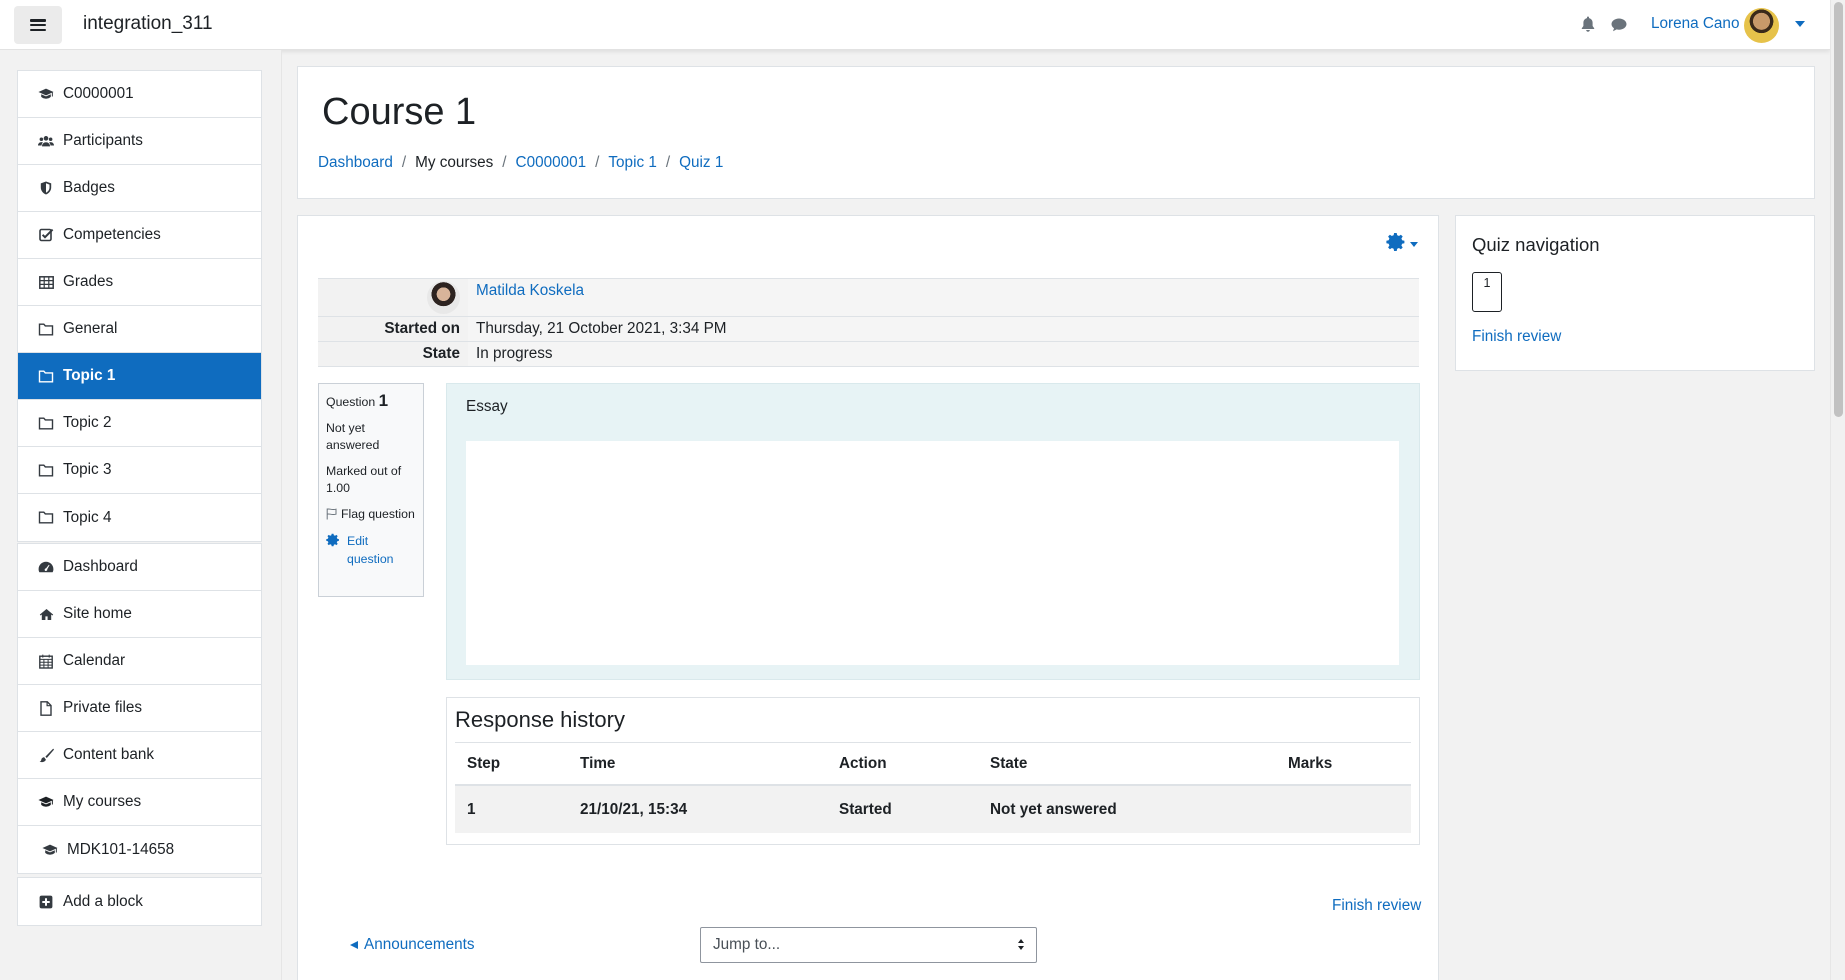  I want to click on nav-item-competencies: Competencies, so click(139, 235).